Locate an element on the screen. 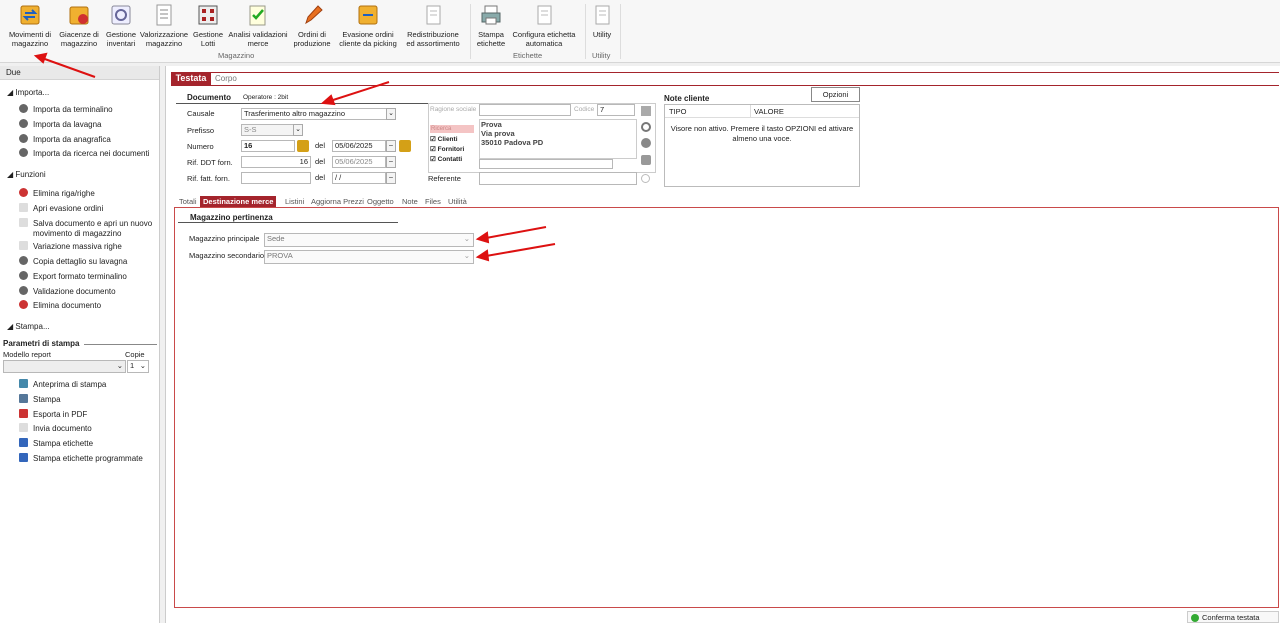 Image resolution: width=1280 pixels, height=623 pixels. sidebar-item-stampa-etichette: Stampa etichette is located at coordinates (56, 444).